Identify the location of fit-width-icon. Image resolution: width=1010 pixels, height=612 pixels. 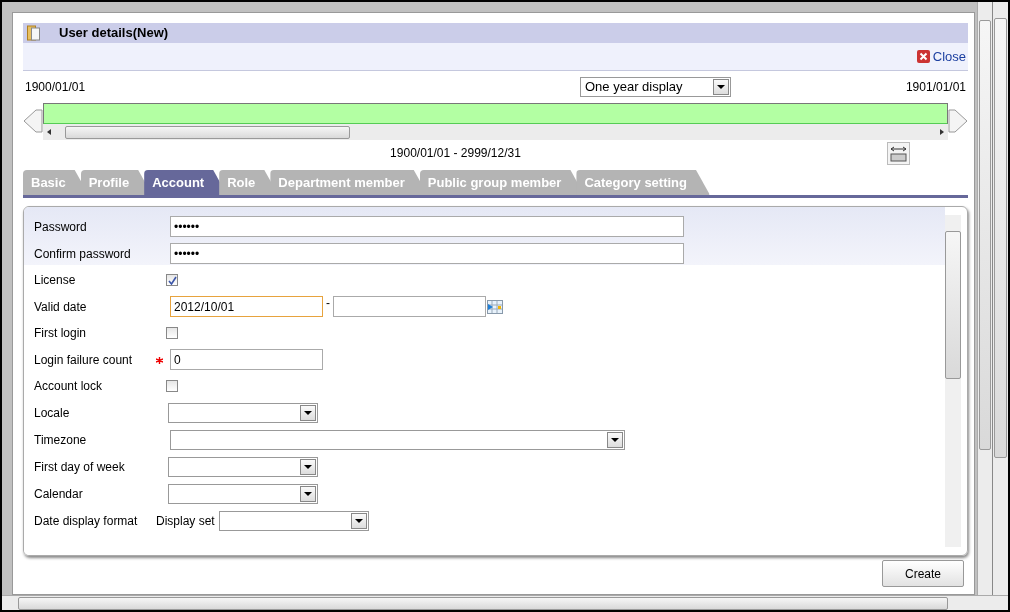
(898, 153).